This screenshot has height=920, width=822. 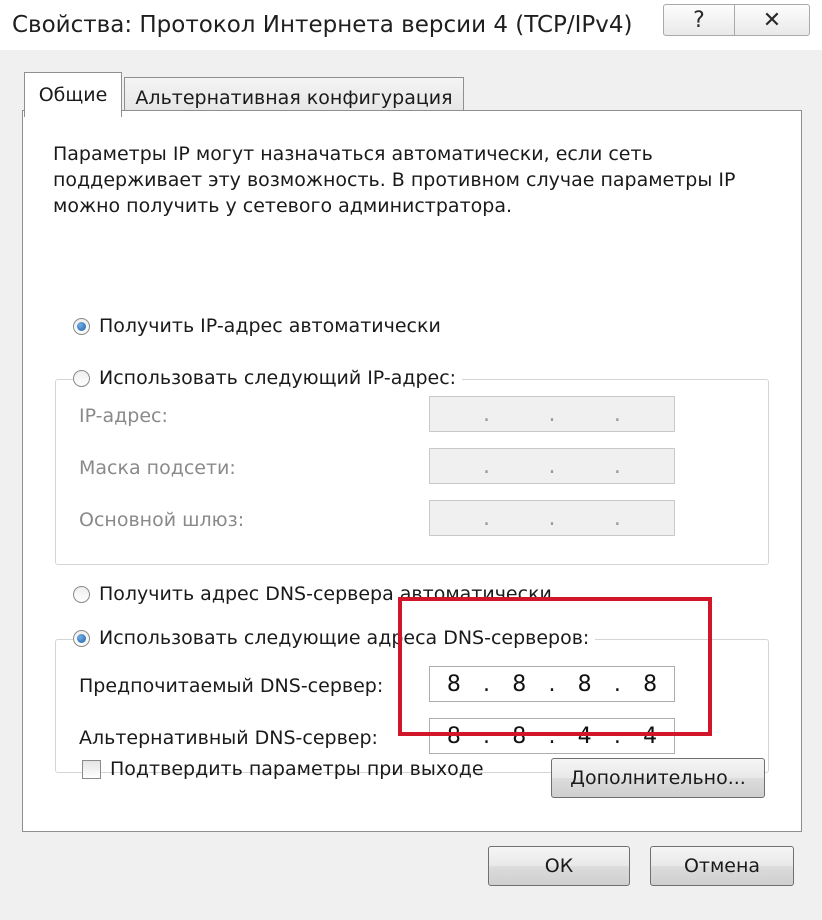 What do you see at coordinates (91, 769) in the screenshot?
I see `validate-checkbox-box` at bounding box center [91, 769].